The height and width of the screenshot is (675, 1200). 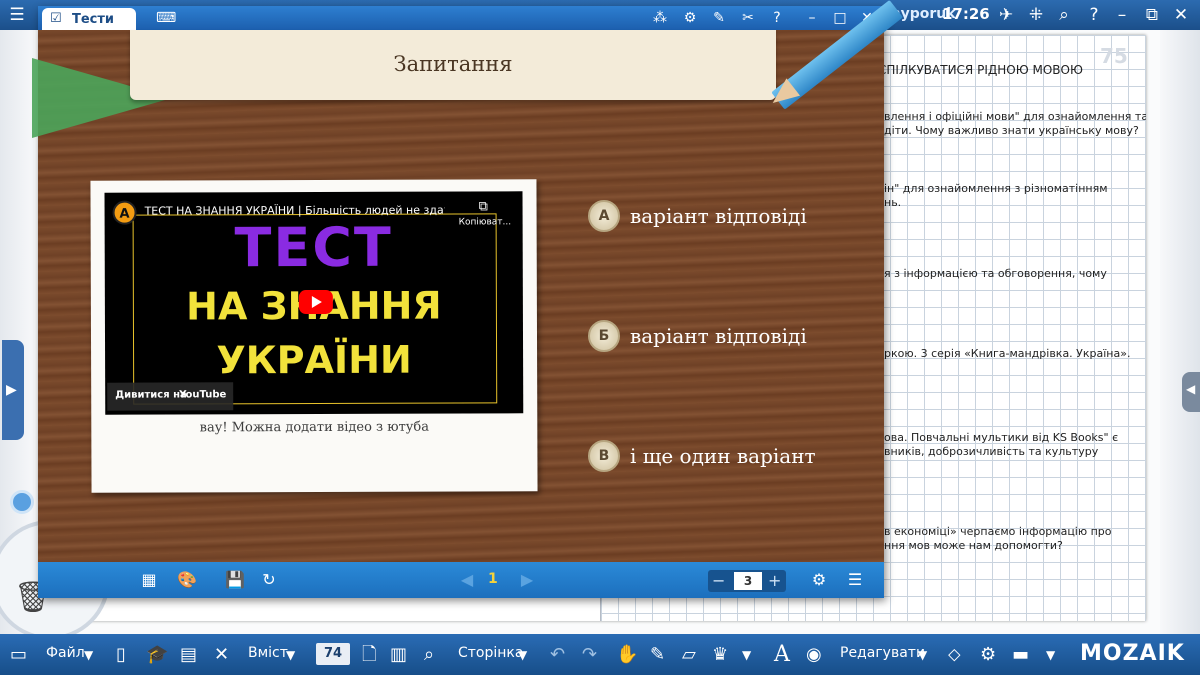 What do you see at coordinates (1190, 389) in the screenshot?
I see `expand-right-icon: ◀` at bounding box center [1190, 389].